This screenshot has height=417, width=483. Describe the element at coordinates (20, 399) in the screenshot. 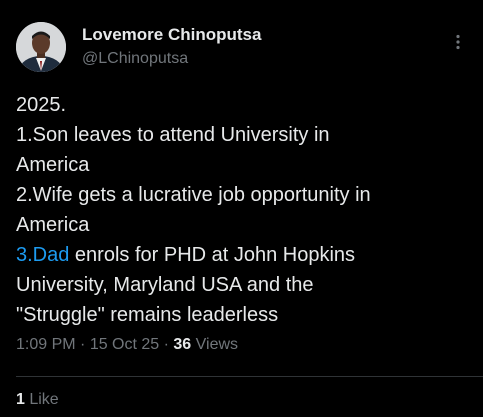

I see `likes-count: 1` at that location.